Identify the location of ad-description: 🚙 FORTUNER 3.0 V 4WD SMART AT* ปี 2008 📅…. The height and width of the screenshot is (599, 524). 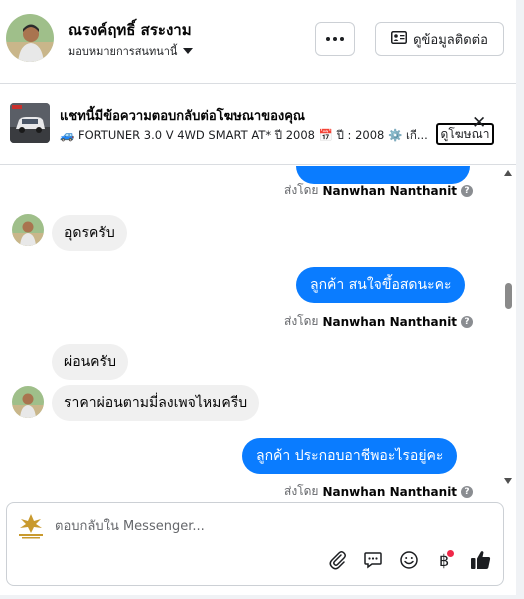
(244, 135).